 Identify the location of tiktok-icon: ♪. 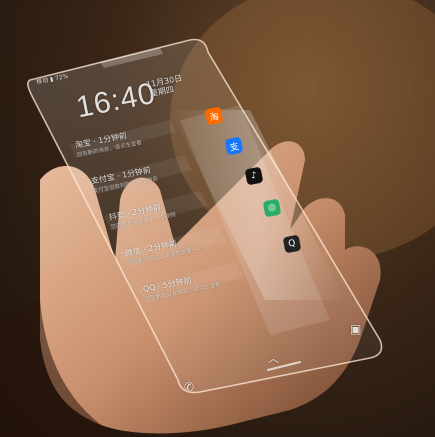
(254, 176).